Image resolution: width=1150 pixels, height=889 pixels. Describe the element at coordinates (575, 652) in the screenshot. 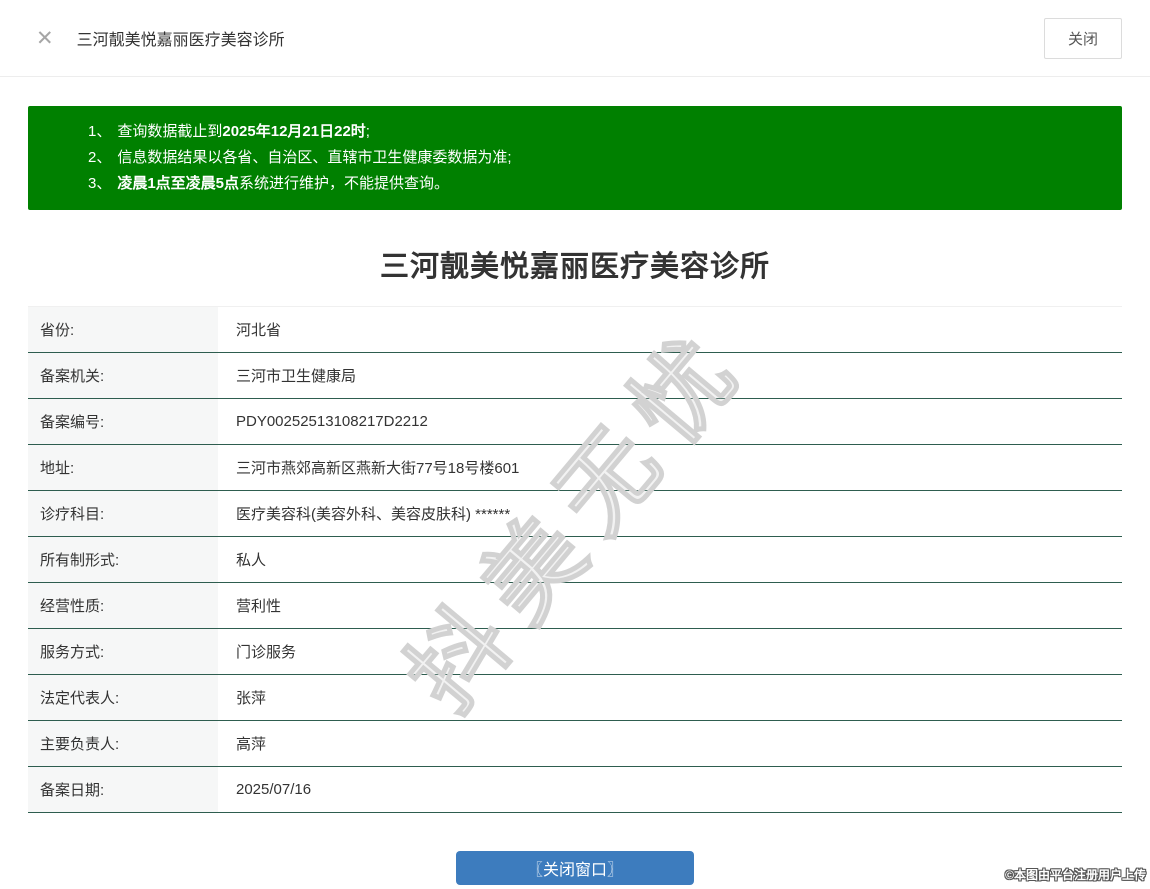

I see `table-row: 服务方式: 门诊服务` at that location.